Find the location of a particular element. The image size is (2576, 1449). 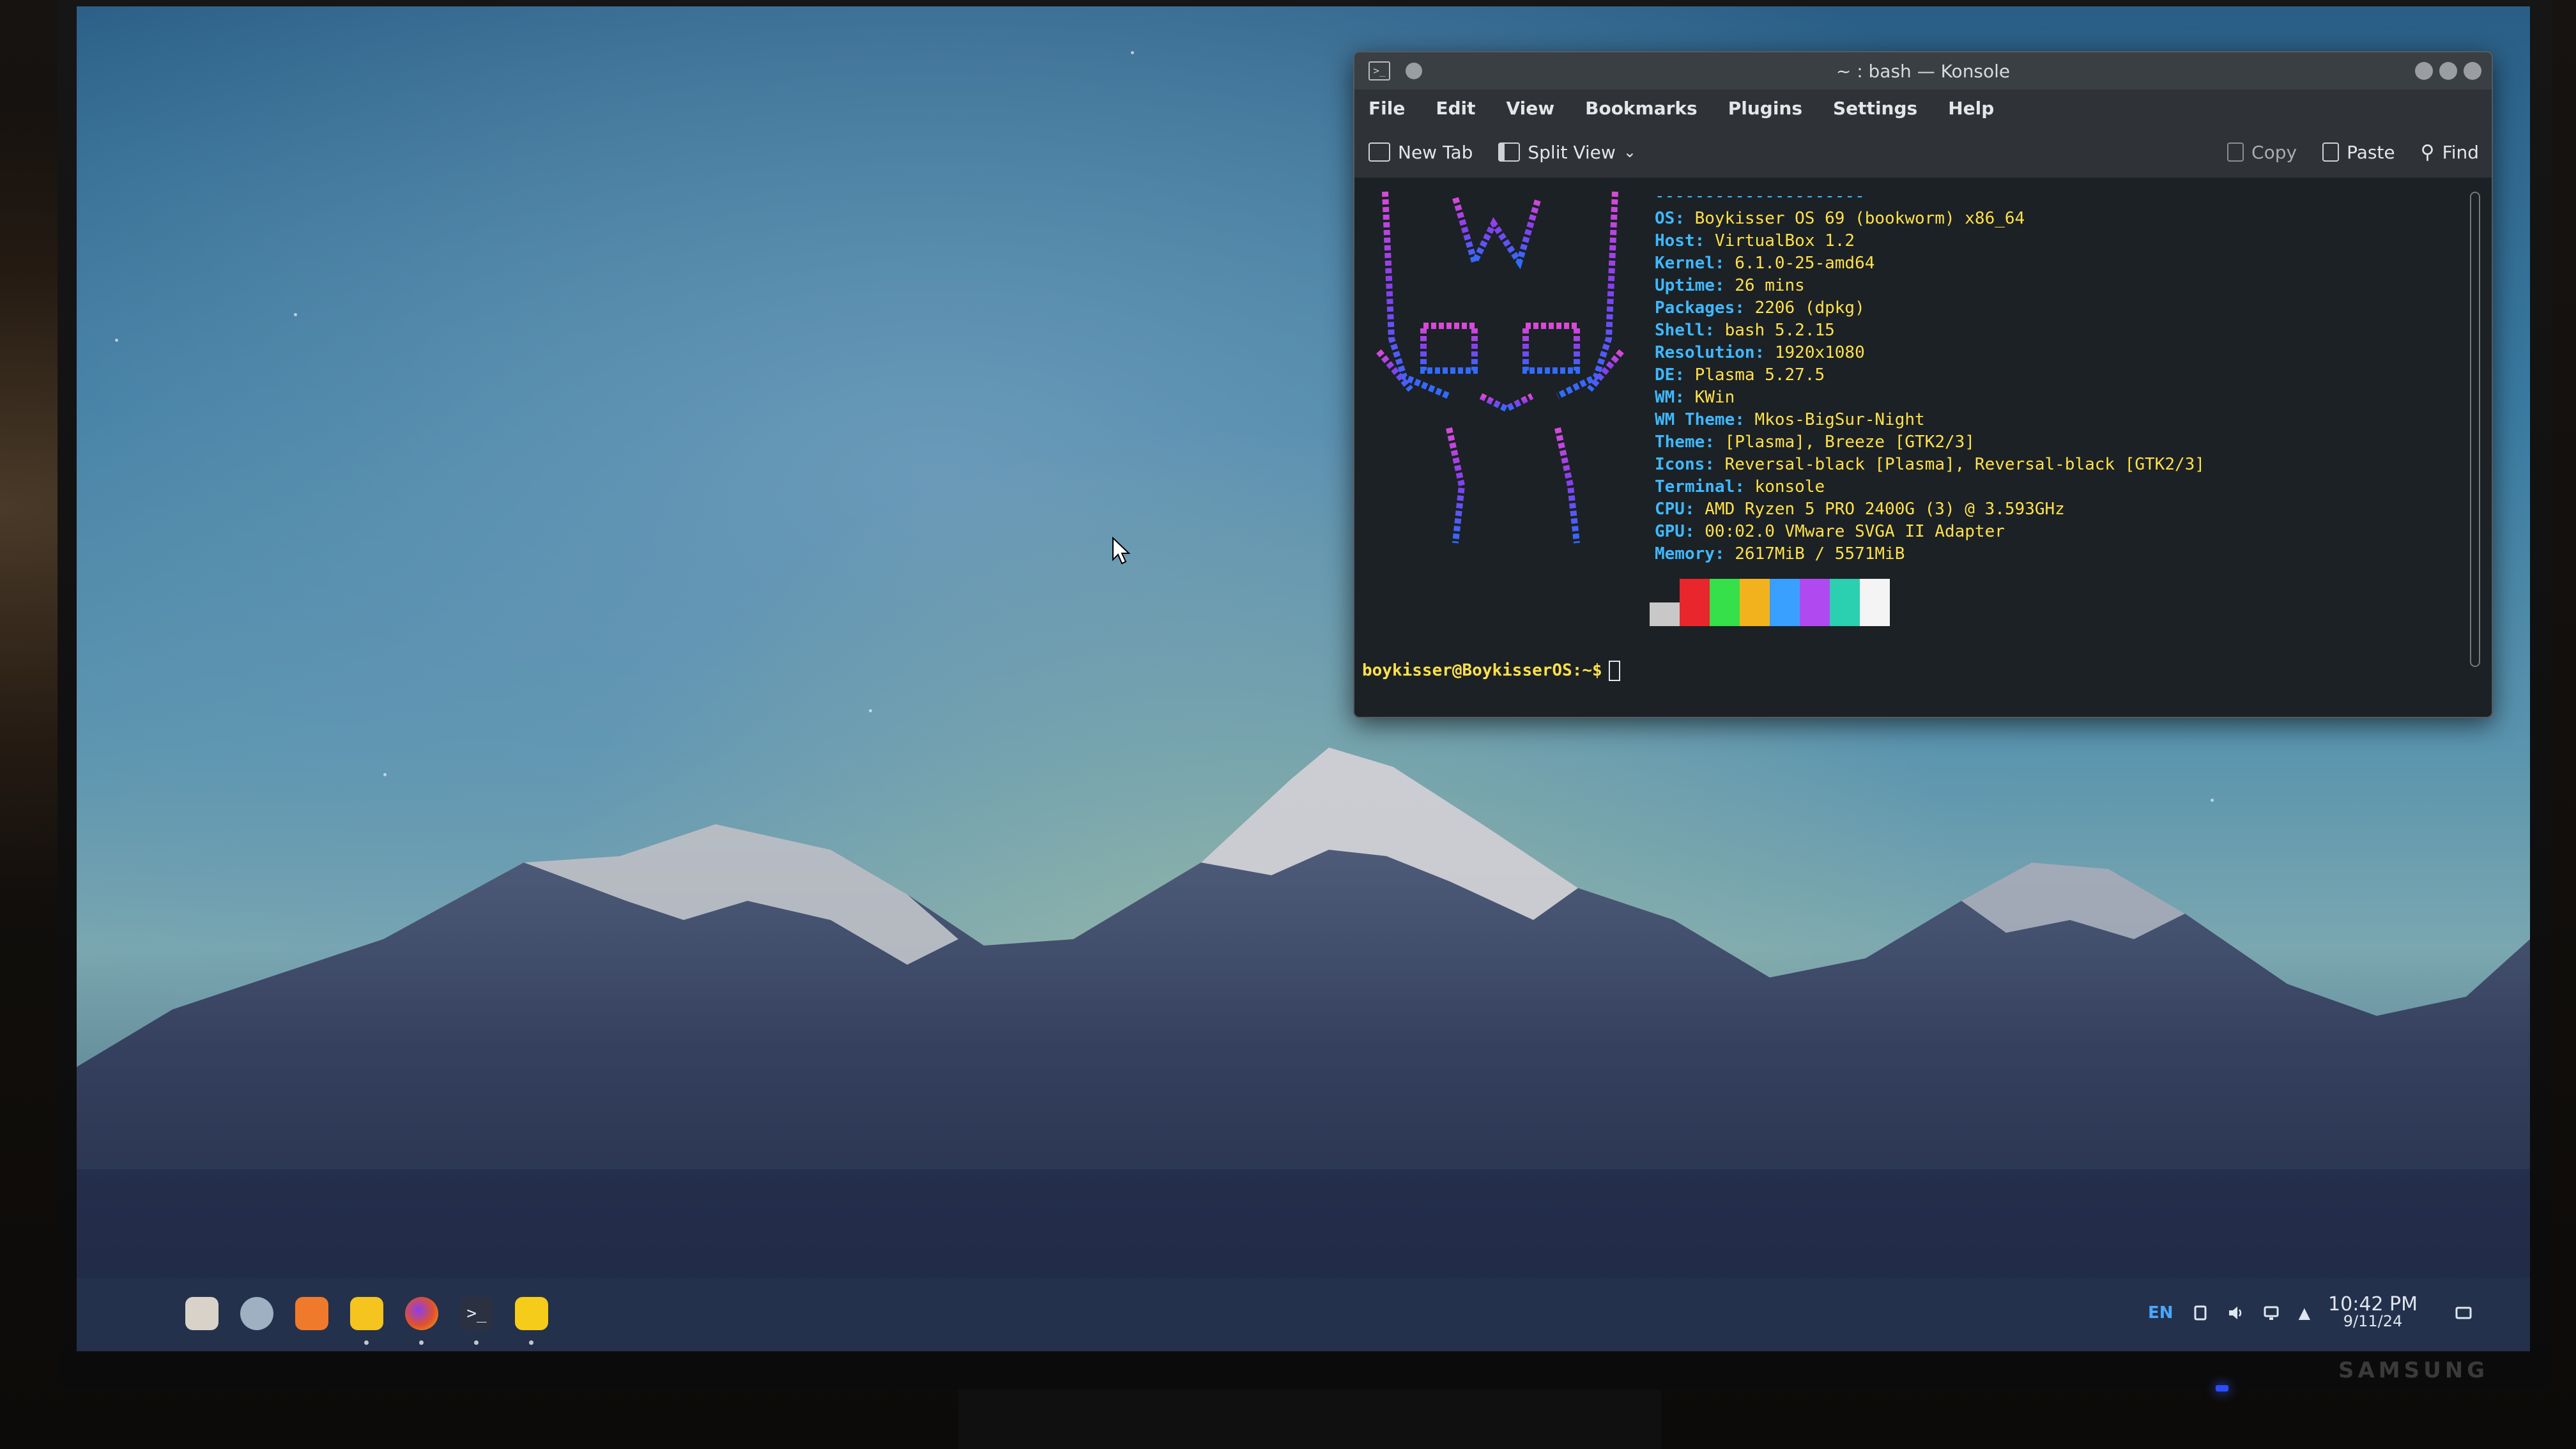

monitor-brand: SAMSUNG is located at coordinates (2413, 1370).